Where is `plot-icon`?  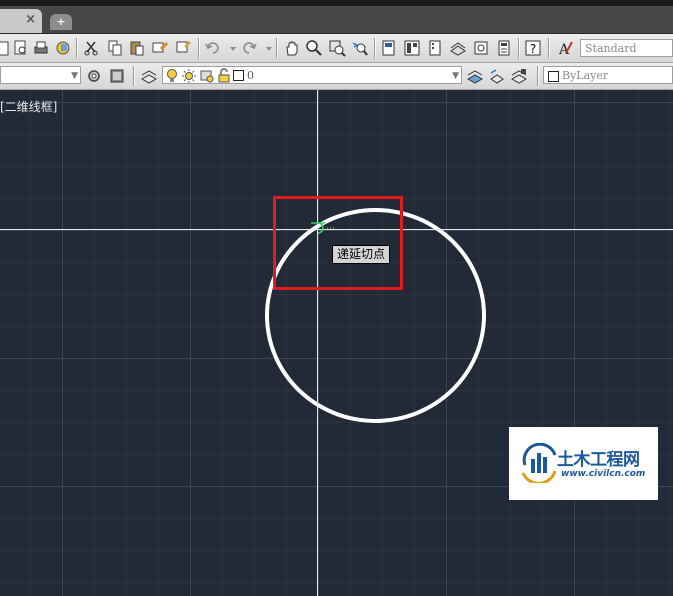 plot-icon is located at coordinates (41, 48).